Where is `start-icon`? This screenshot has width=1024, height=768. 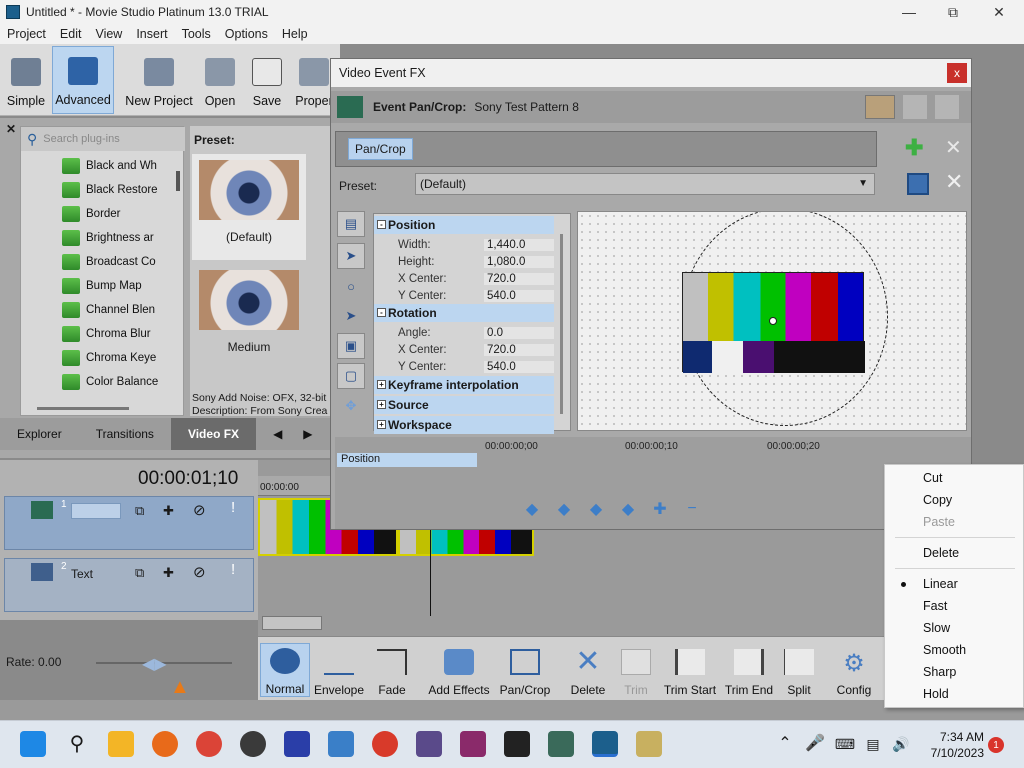 start-icon is located at coordinates (33, 744).